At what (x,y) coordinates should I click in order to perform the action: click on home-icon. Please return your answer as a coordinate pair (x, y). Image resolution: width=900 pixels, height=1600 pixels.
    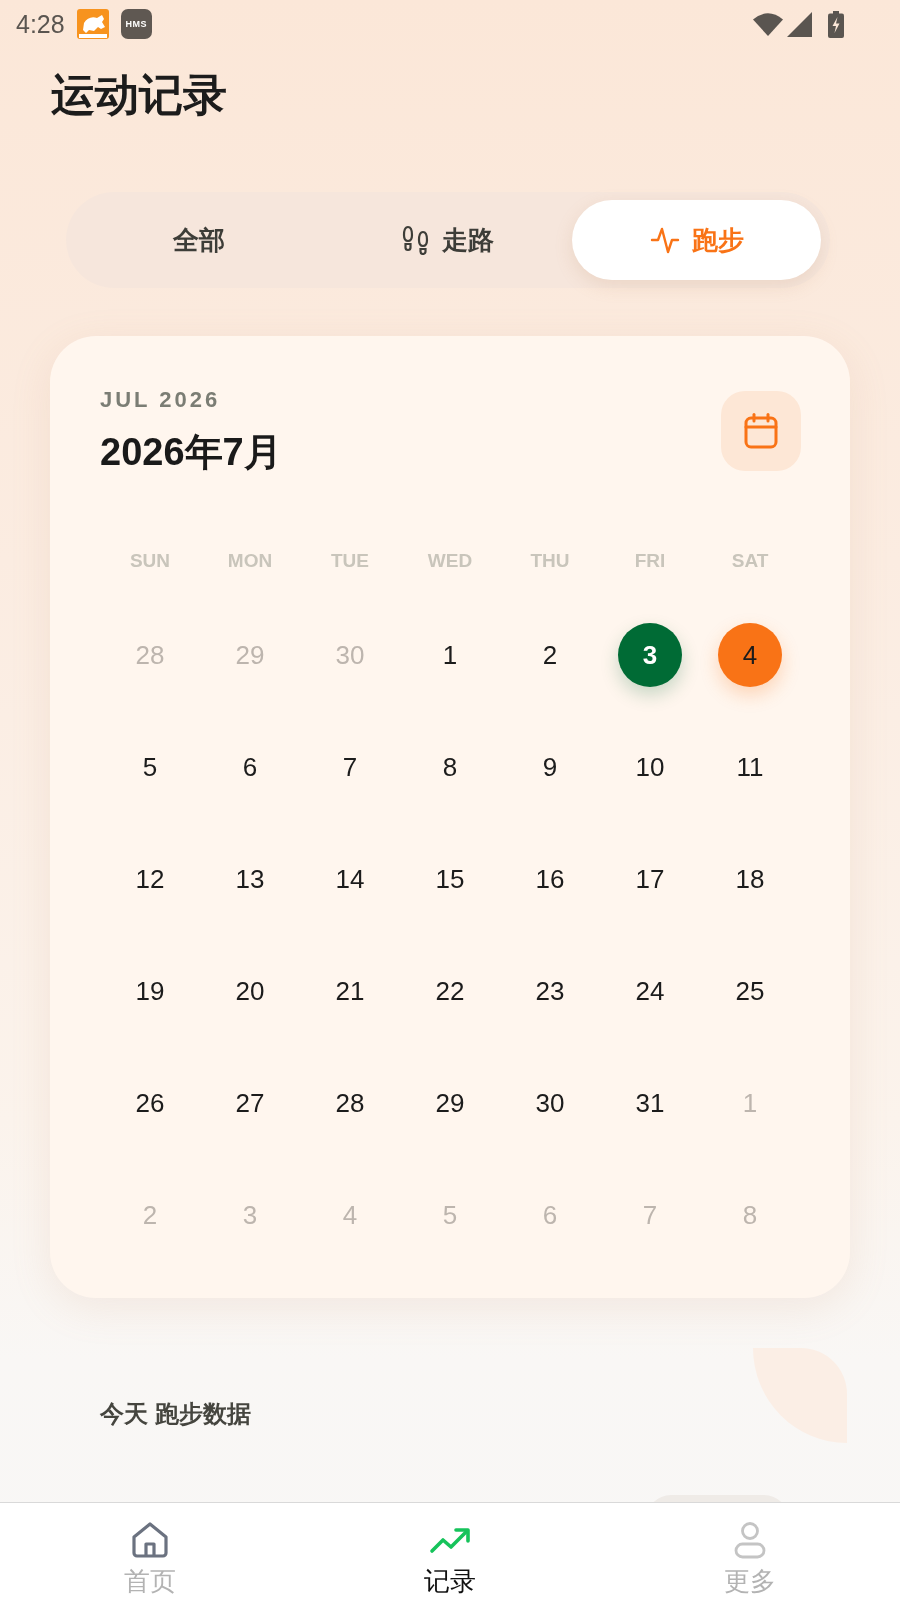
    Looking at the image, I should click on (150, 1540).